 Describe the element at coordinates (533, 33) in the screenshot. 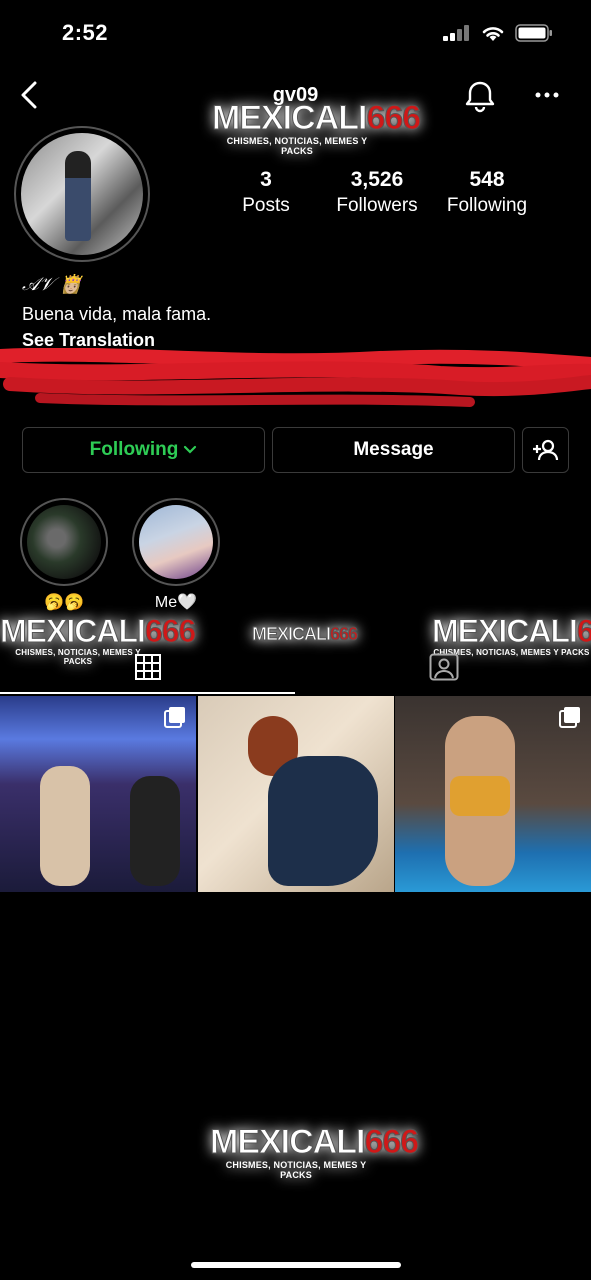

I see `battery-icon` at that location.